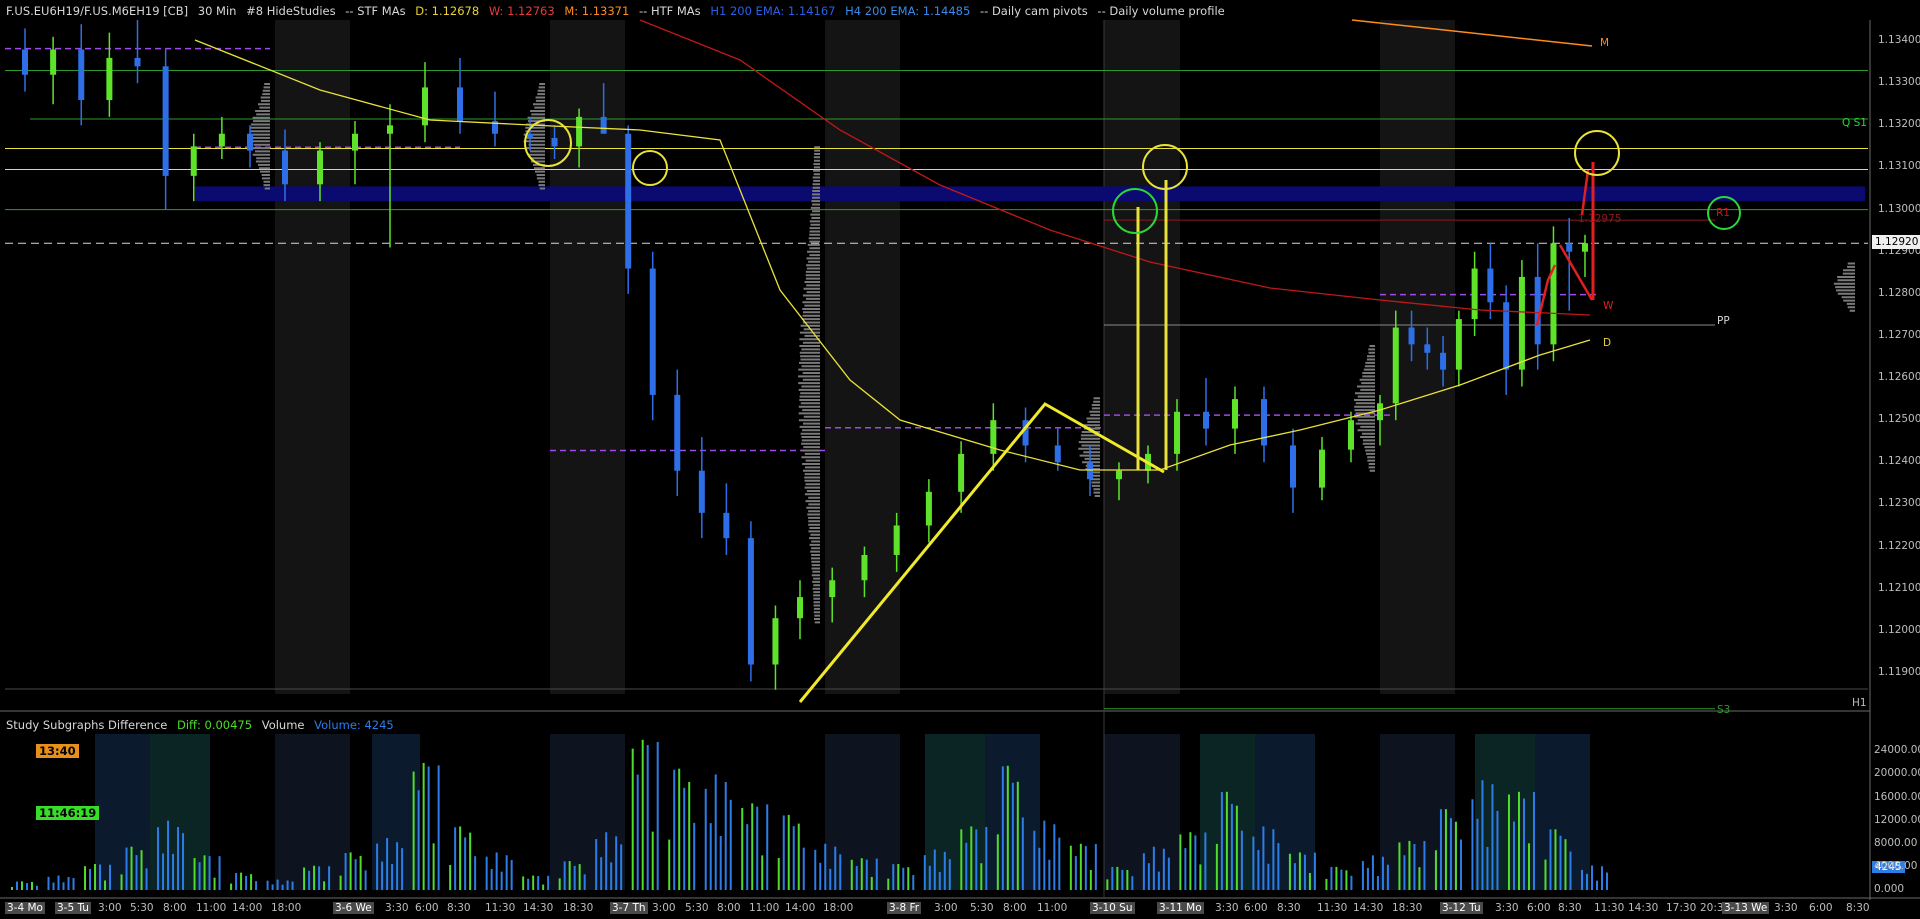  Describe the element at coordinates (1368, 908) in the screenshot. I see `time-tick-label: 14:30` at that location.